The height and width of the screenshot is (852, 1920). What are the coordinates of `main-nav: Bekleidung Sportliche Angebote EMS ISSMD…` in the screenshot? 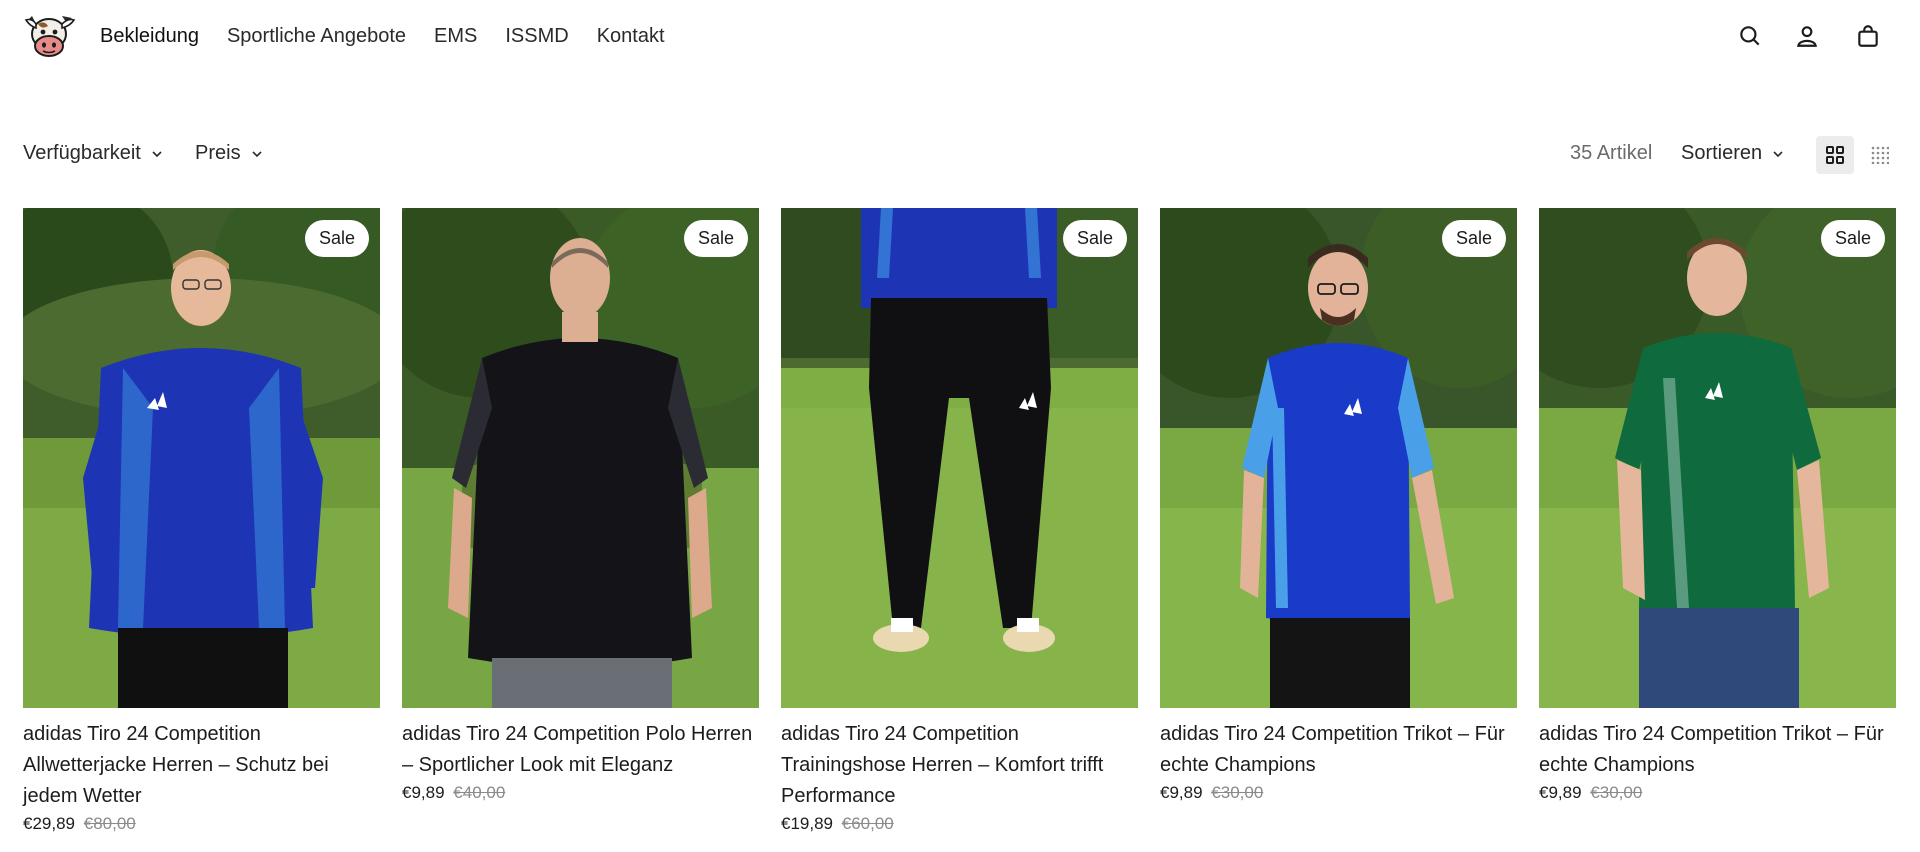 It's located at (396, 36).